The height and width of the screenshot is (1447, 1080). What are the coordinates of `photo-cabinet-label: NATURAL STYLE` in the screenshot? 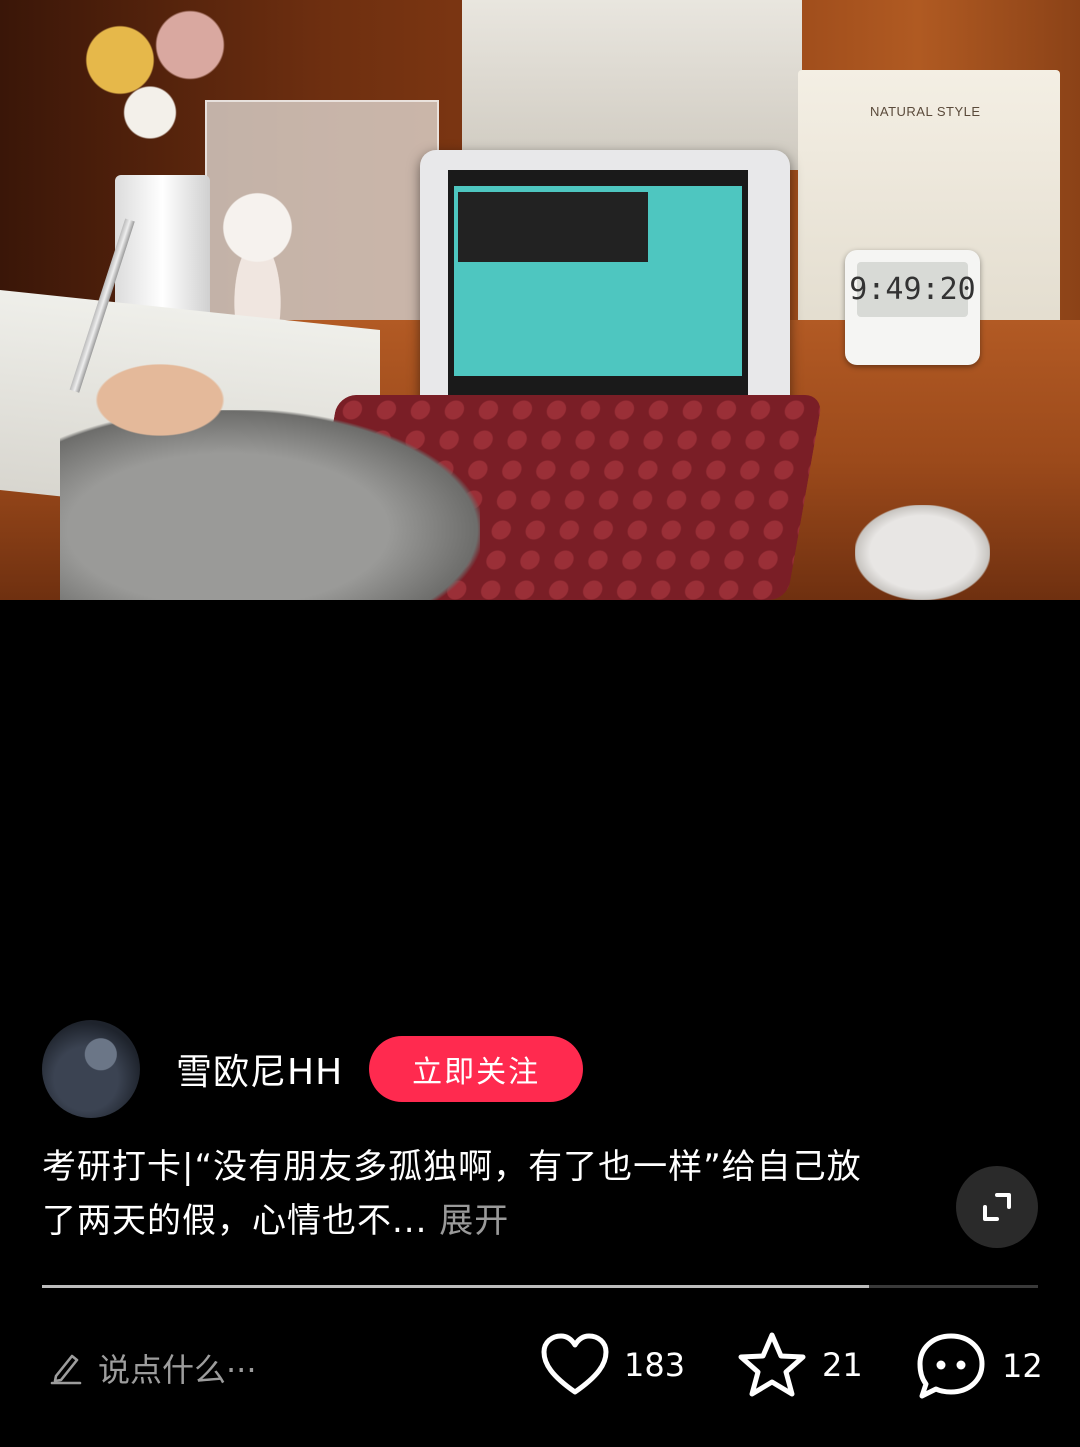 It's located at (925, 111).